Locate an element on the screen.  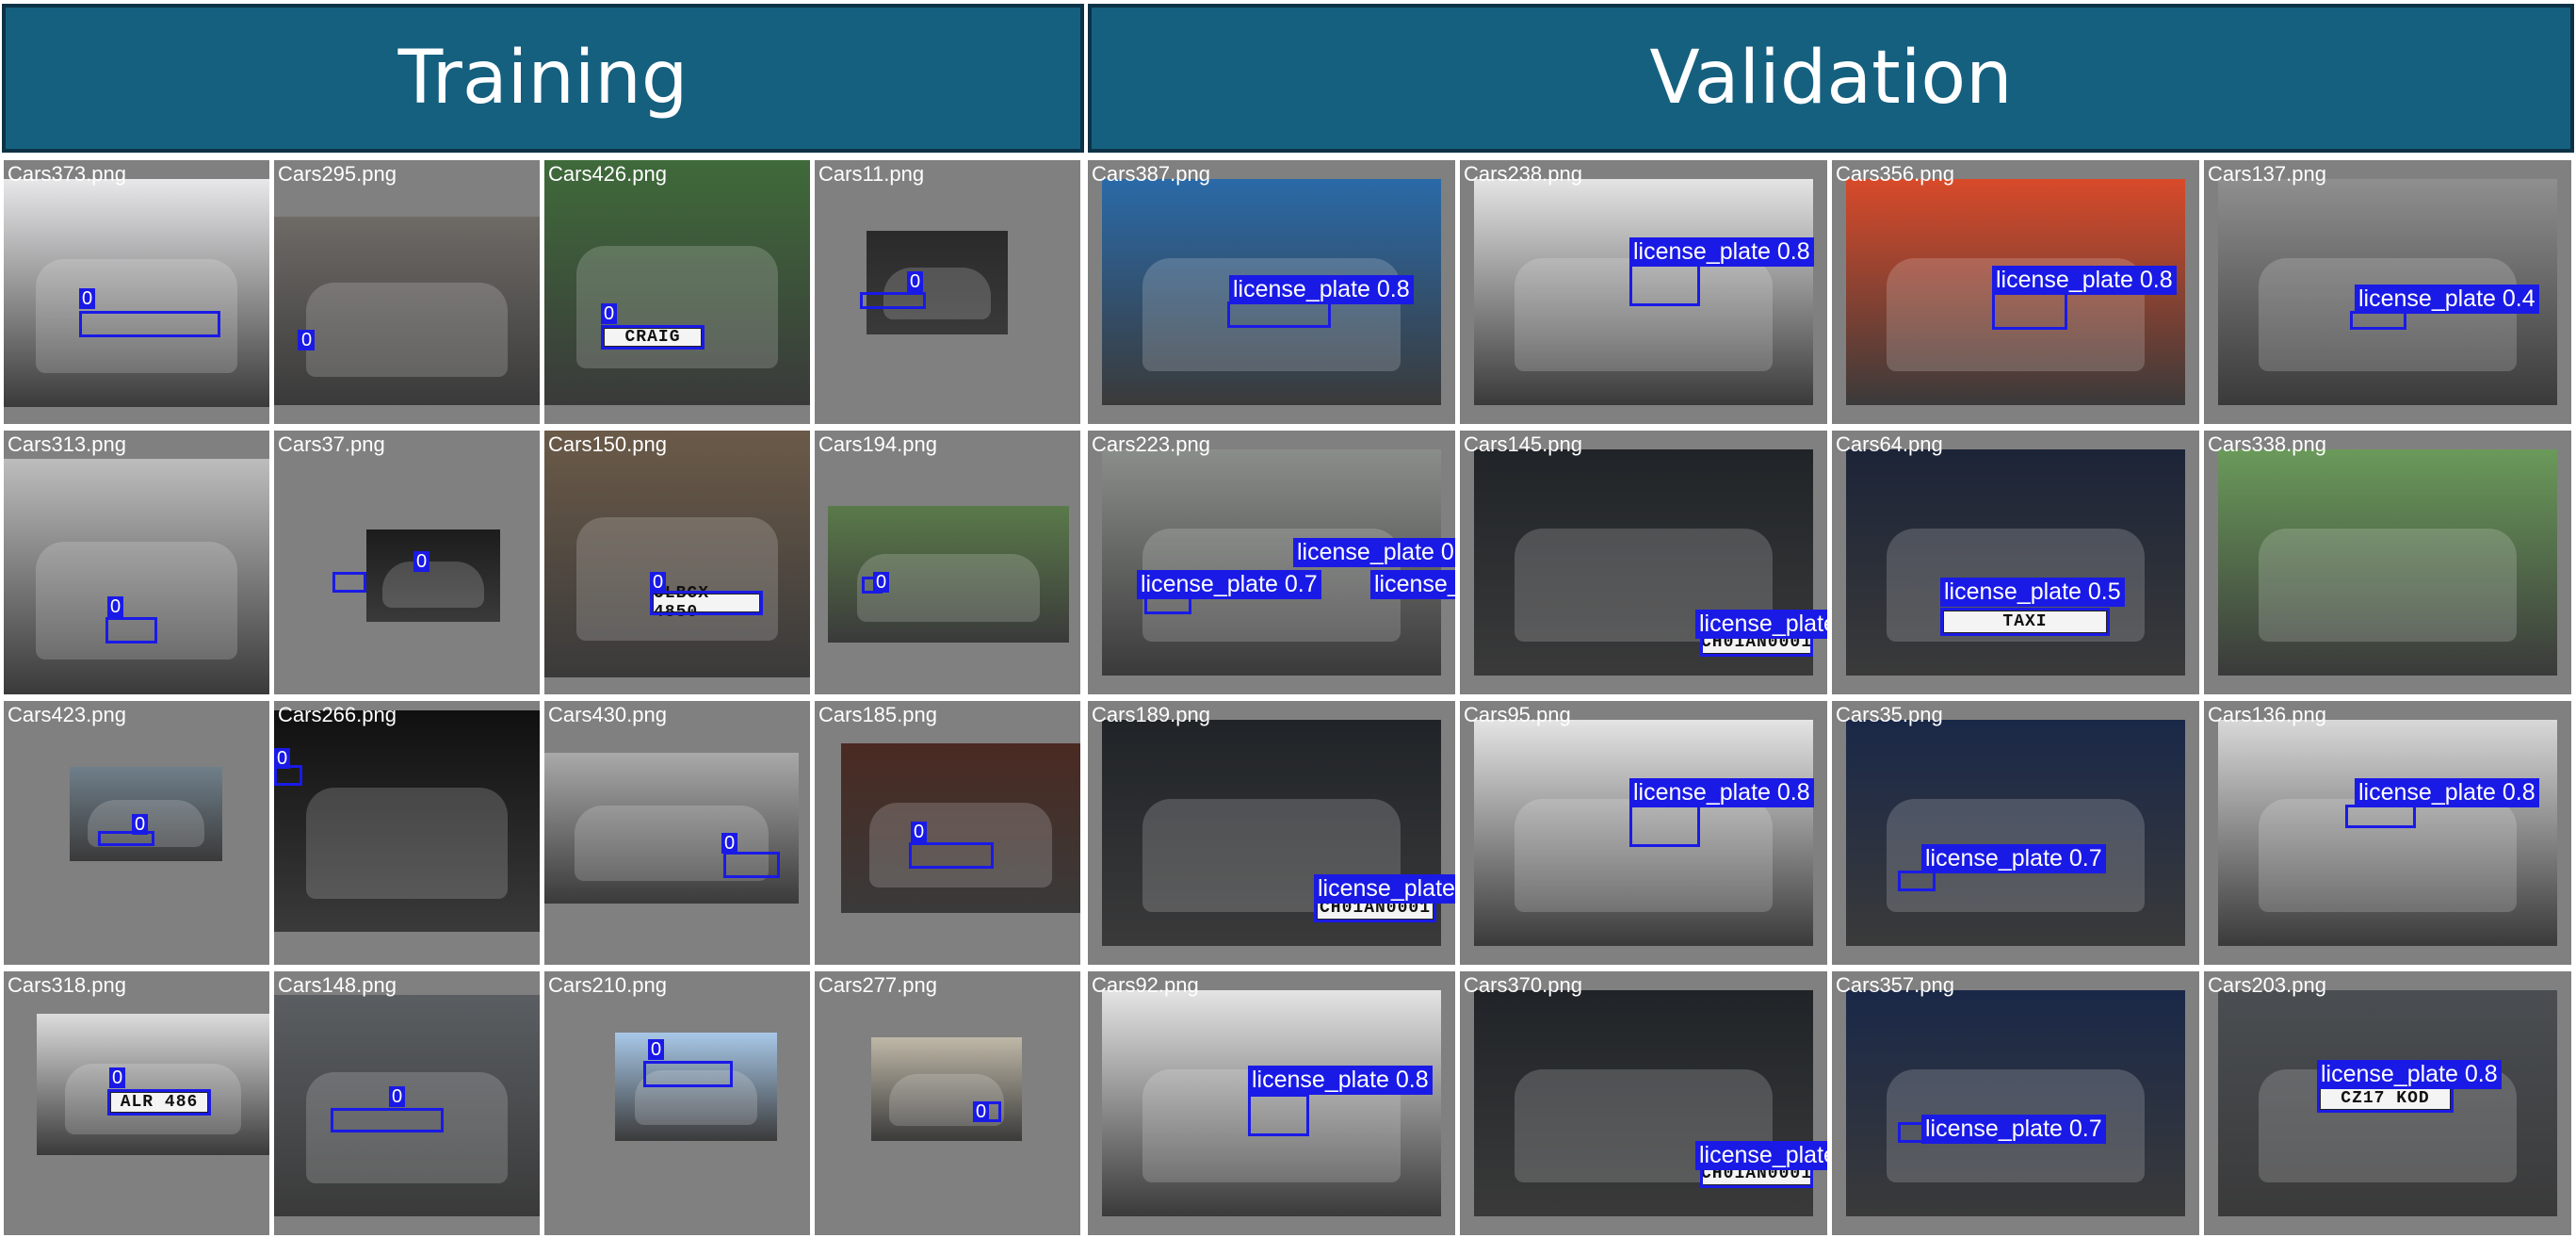
image-tile: Cars37.png 0 is located at coordinates (407, 562).